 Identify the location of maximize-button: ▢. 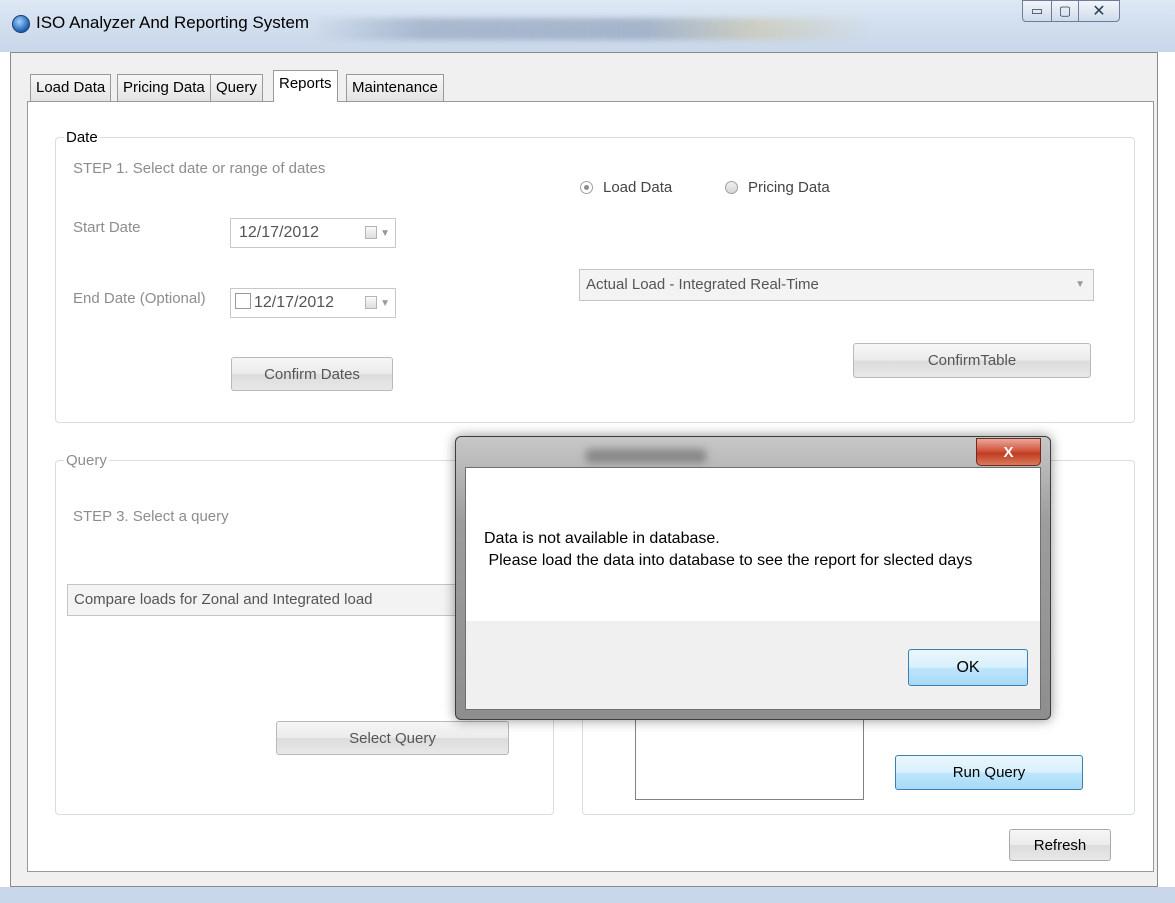
(1065, 11).